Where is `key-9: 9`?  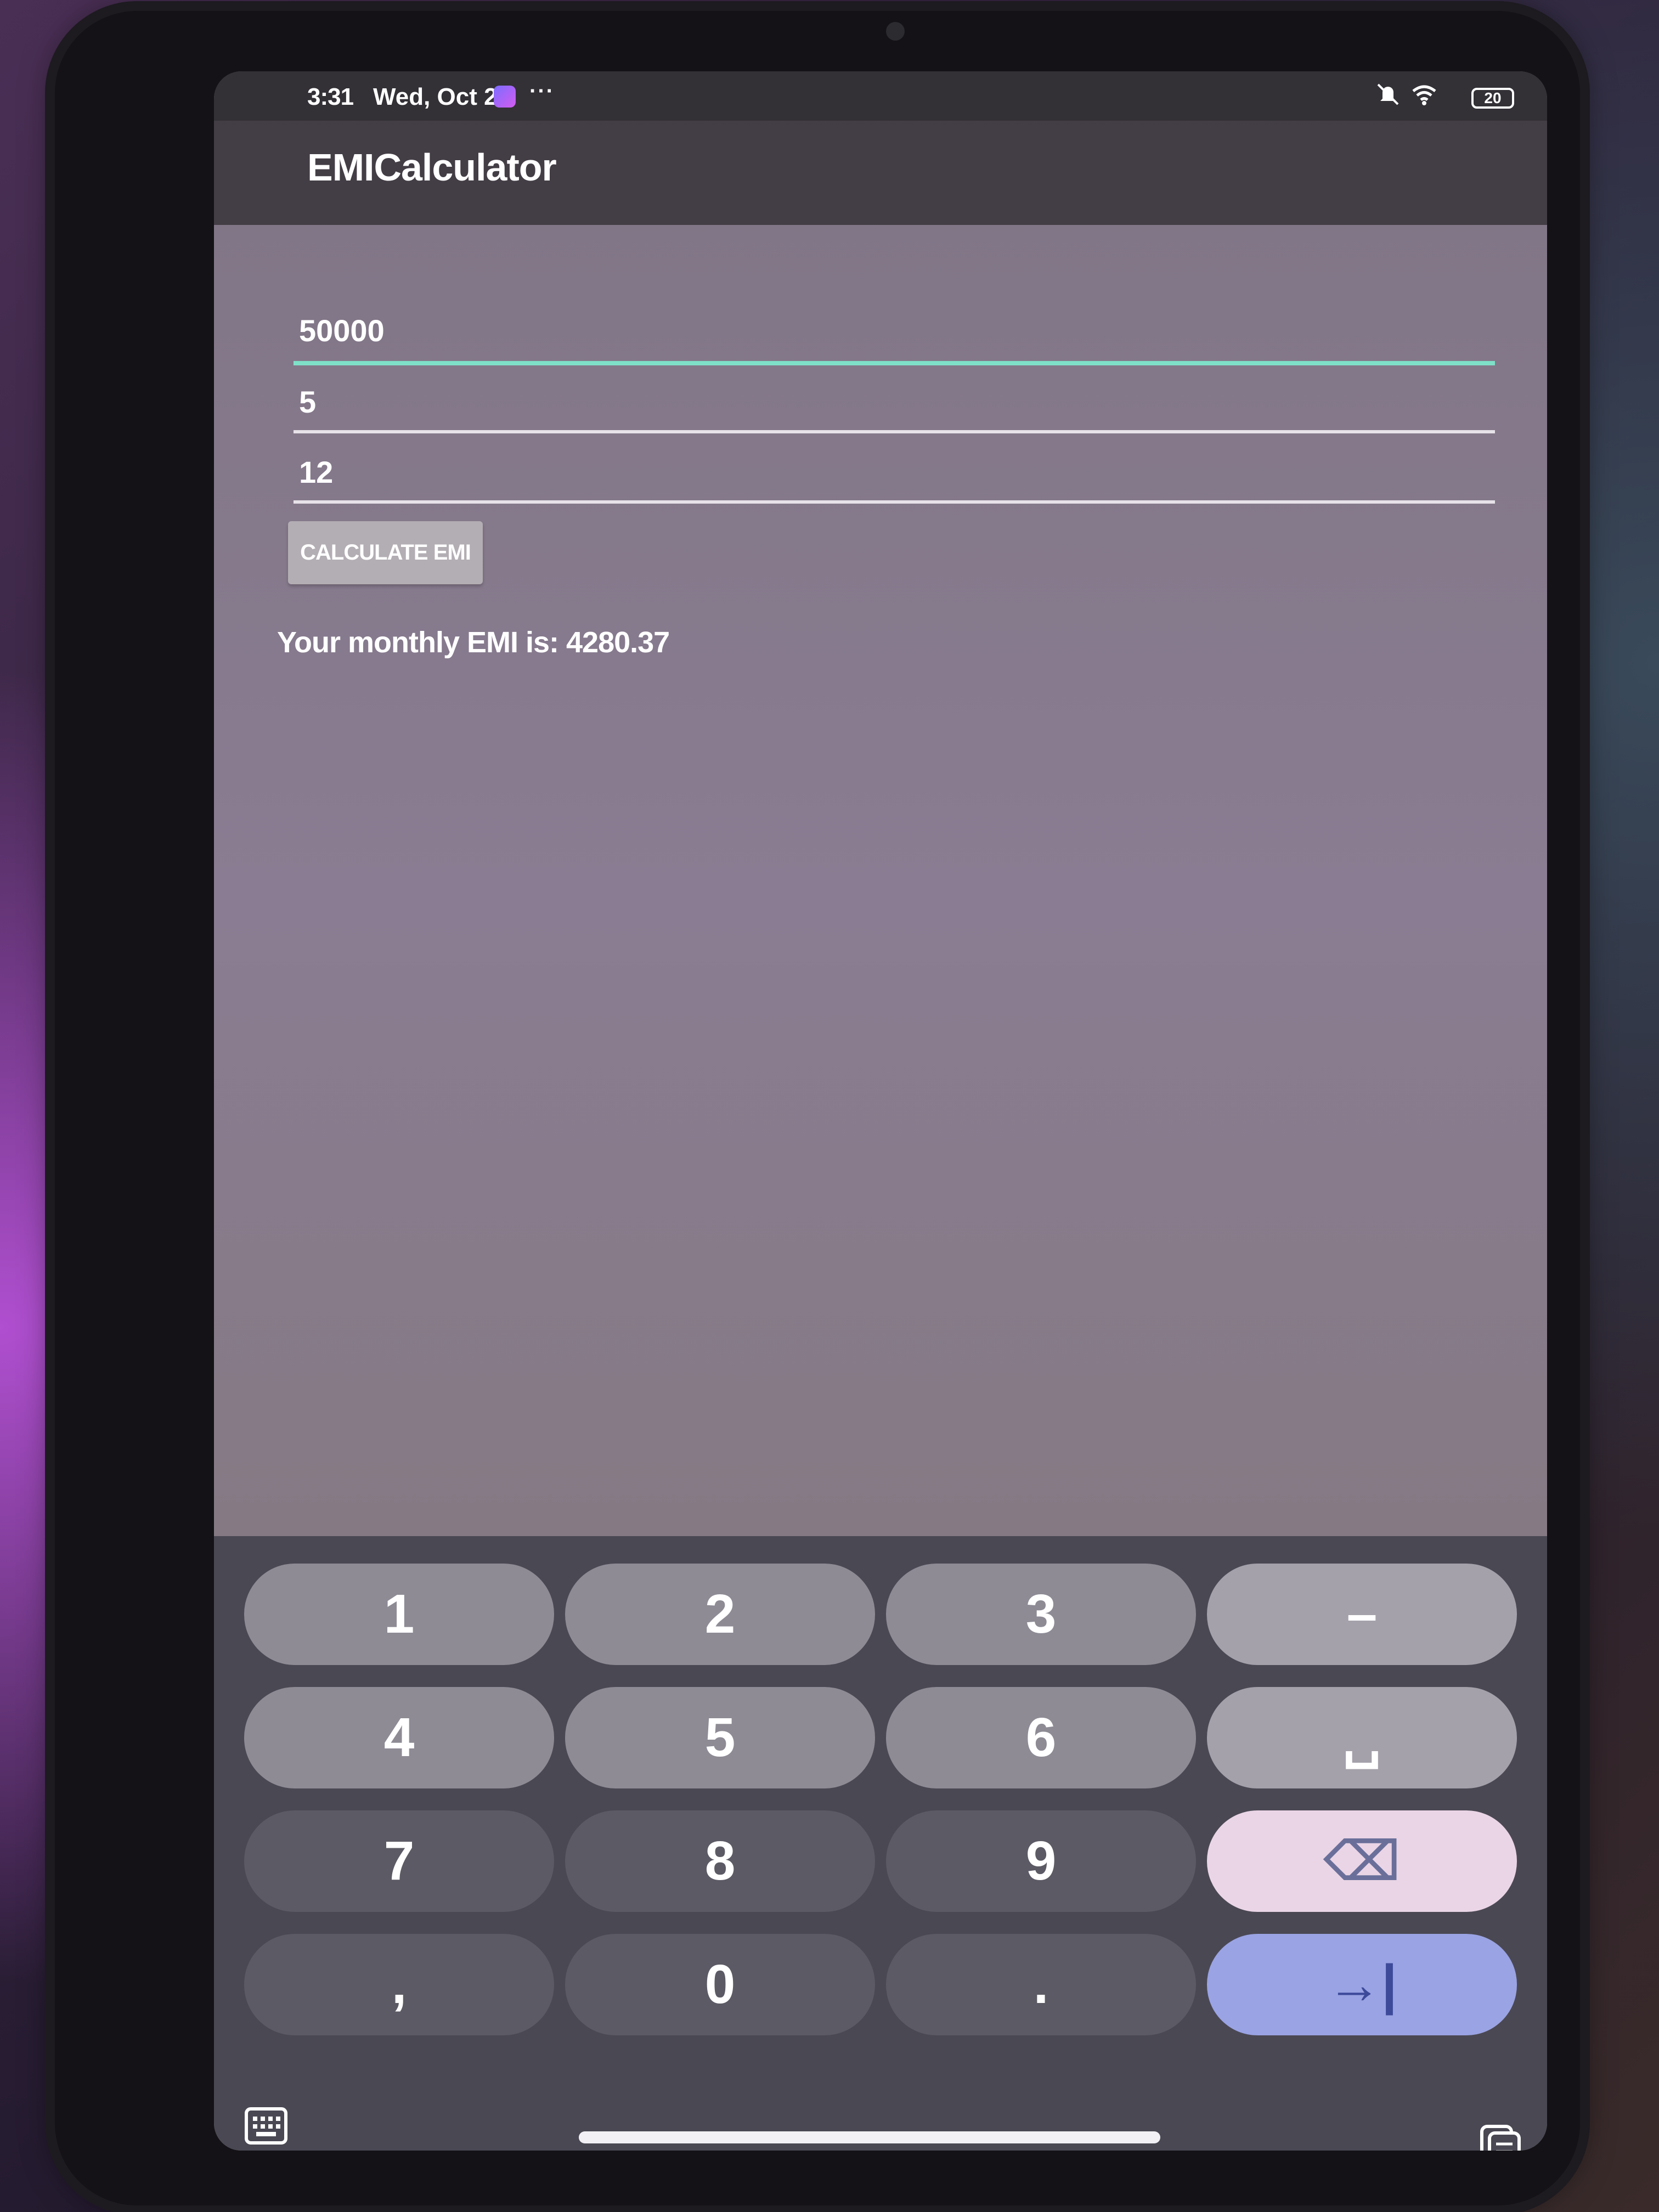 key-9: 9 is located at coordinates (1041, 1861).